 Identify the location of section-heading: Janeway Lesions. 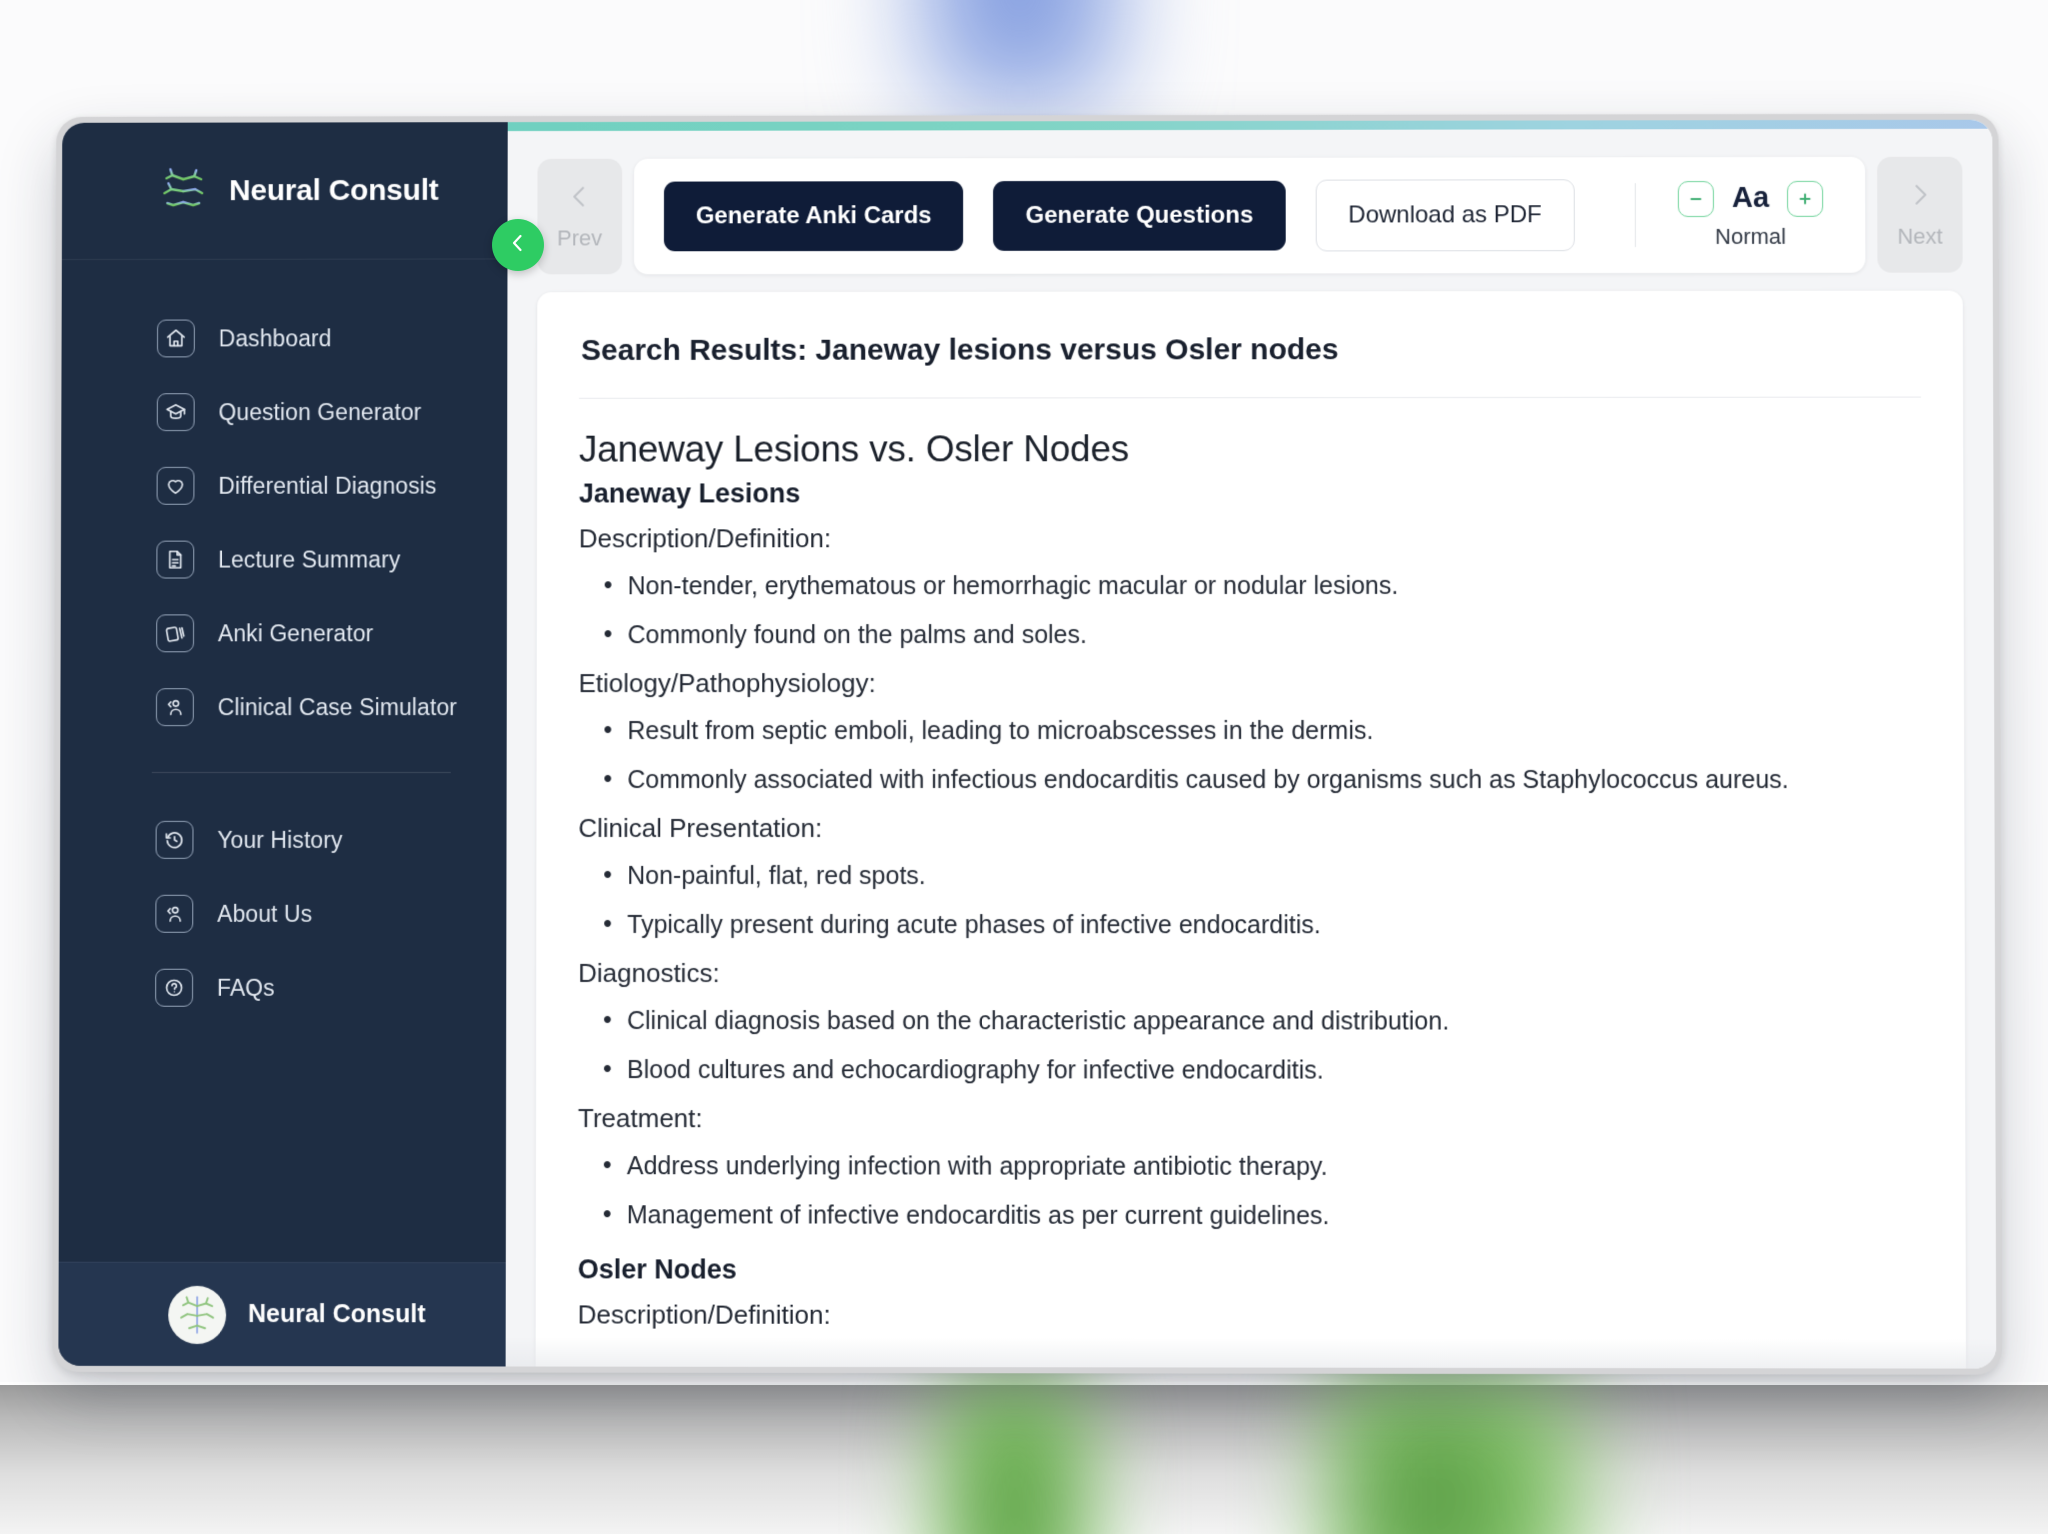
(689, 493).